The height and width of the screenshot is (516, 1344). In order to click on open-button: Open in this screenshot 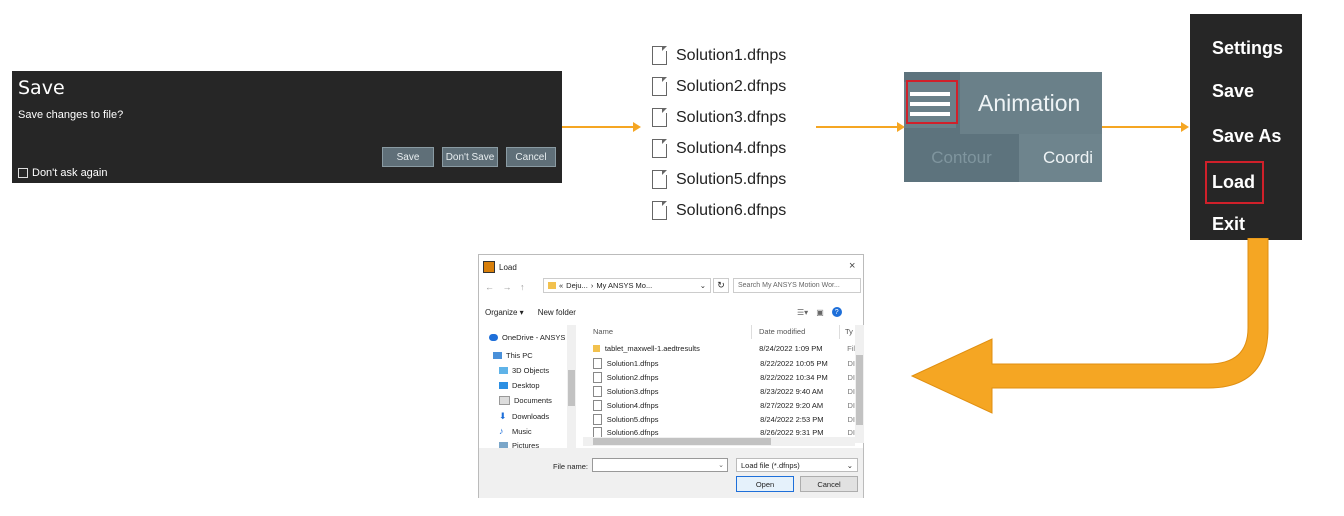, I will do `click(765, 484)`.